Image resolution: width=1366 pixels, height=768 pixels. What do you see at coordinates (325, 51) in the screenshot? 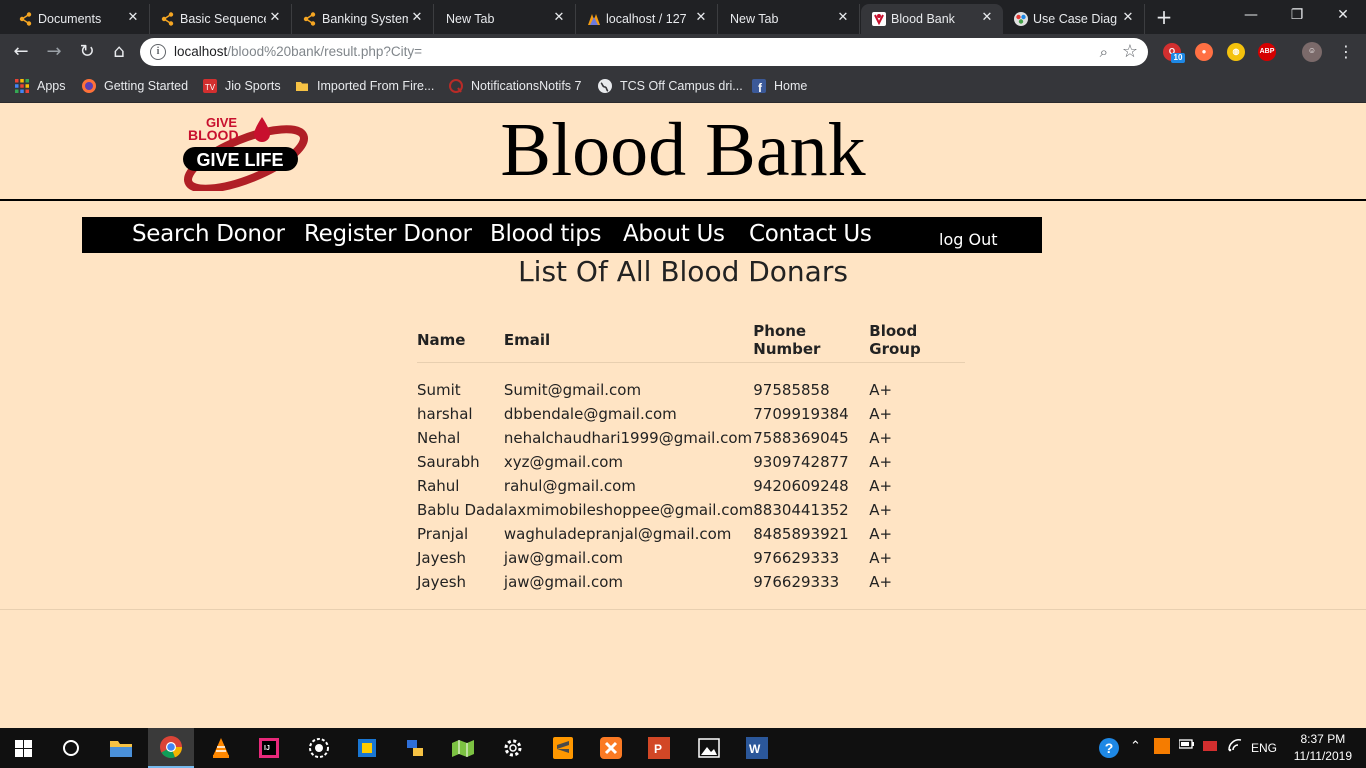
I see `url-path: /blood%20bank/result.php?City=` at bounding box center [325, 51].